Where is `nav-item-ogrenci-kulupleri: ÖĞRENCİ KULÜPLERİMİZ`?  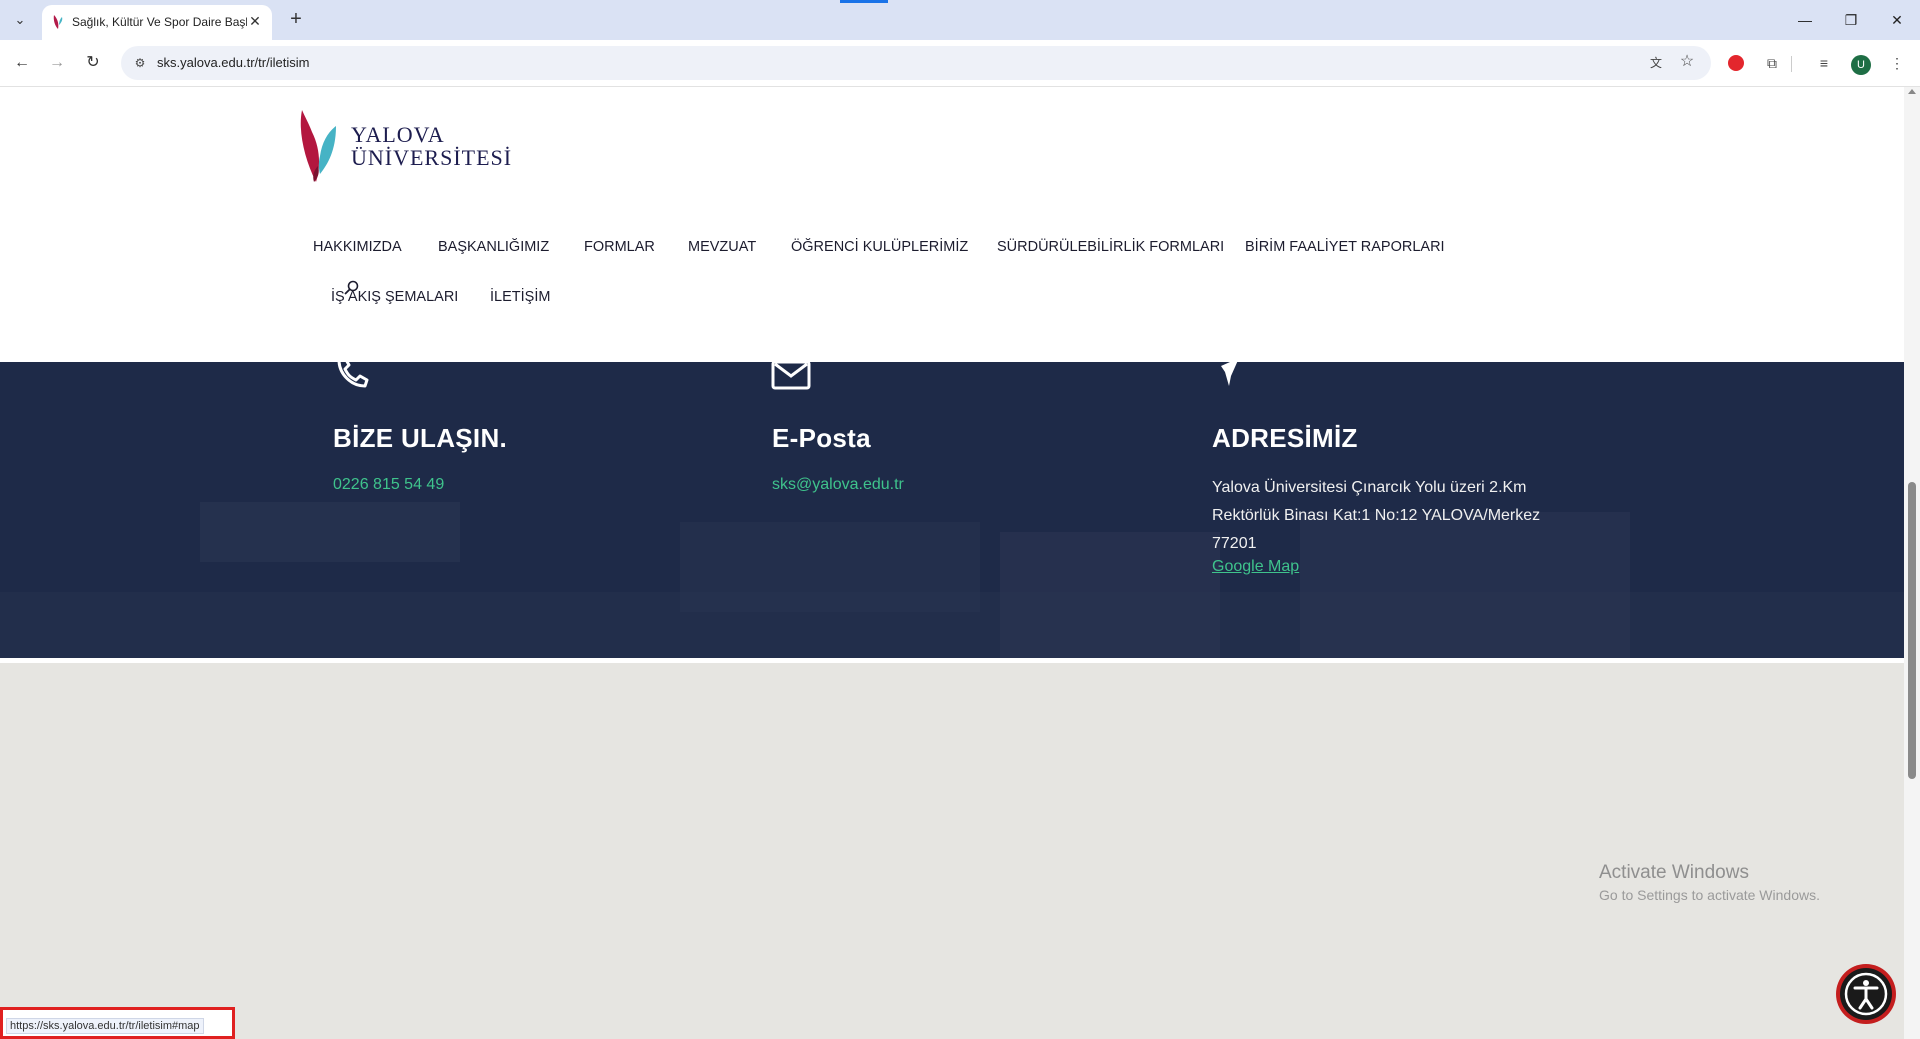 nav-item-ogrenci-kulupleri: ÖĞRENCİ KULÜPLERİMİZ is located at coordinates (879, 247).